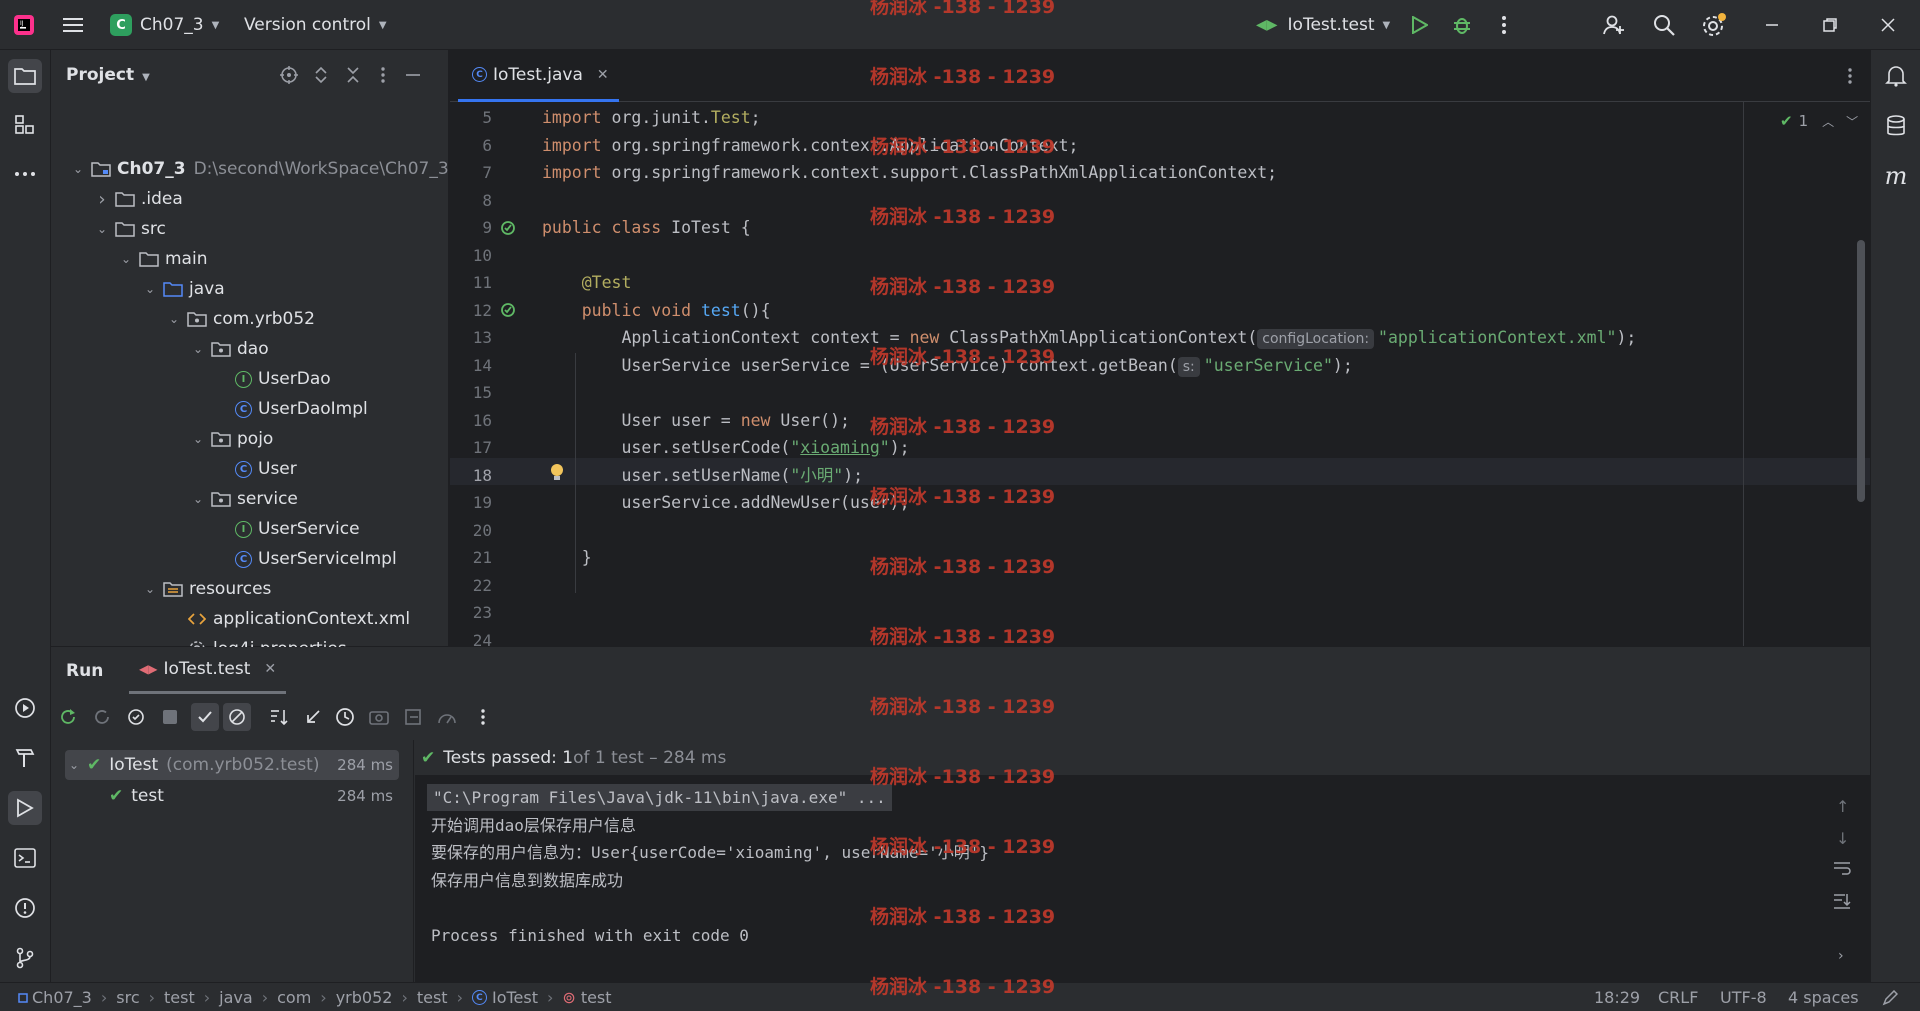 The image size is (1920, 1011). What do you see at coordinates (25, 758) in the screenshot?
I see `build-icon` at bounding box center [25, 758].